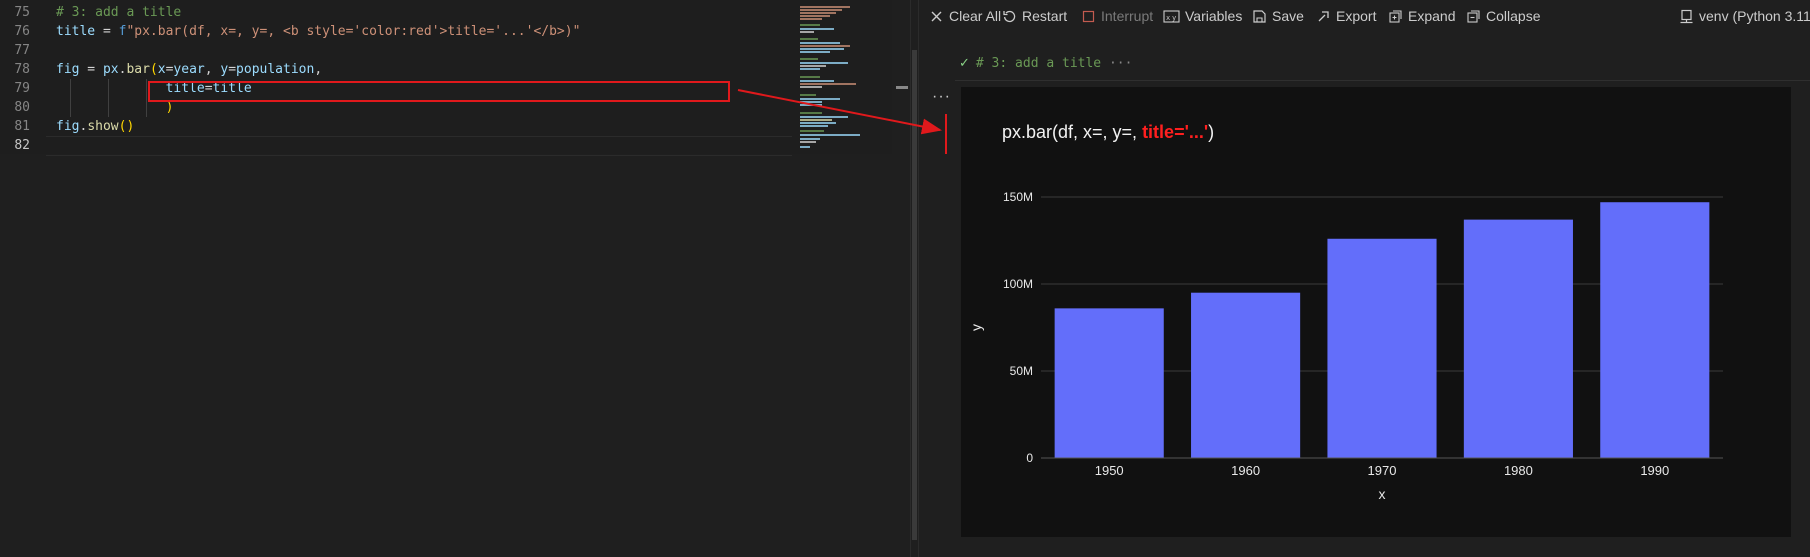 The height and width of the screenshot is (557, 1810). I want to click on restart-icon, so click(1009, 16).